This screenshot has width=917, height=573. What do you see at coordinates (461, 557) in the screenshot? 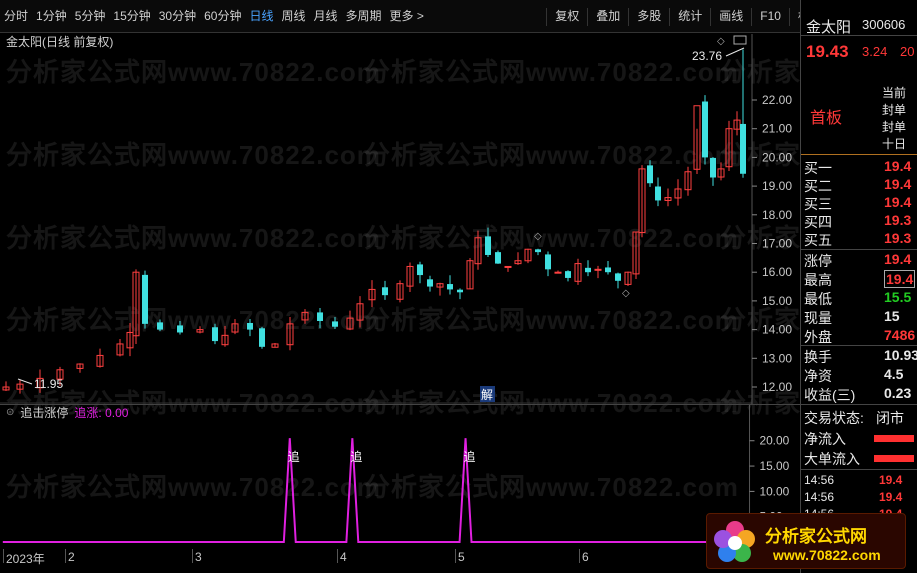
I see `date-axis-label: 5` at bounding box center [461, 557].